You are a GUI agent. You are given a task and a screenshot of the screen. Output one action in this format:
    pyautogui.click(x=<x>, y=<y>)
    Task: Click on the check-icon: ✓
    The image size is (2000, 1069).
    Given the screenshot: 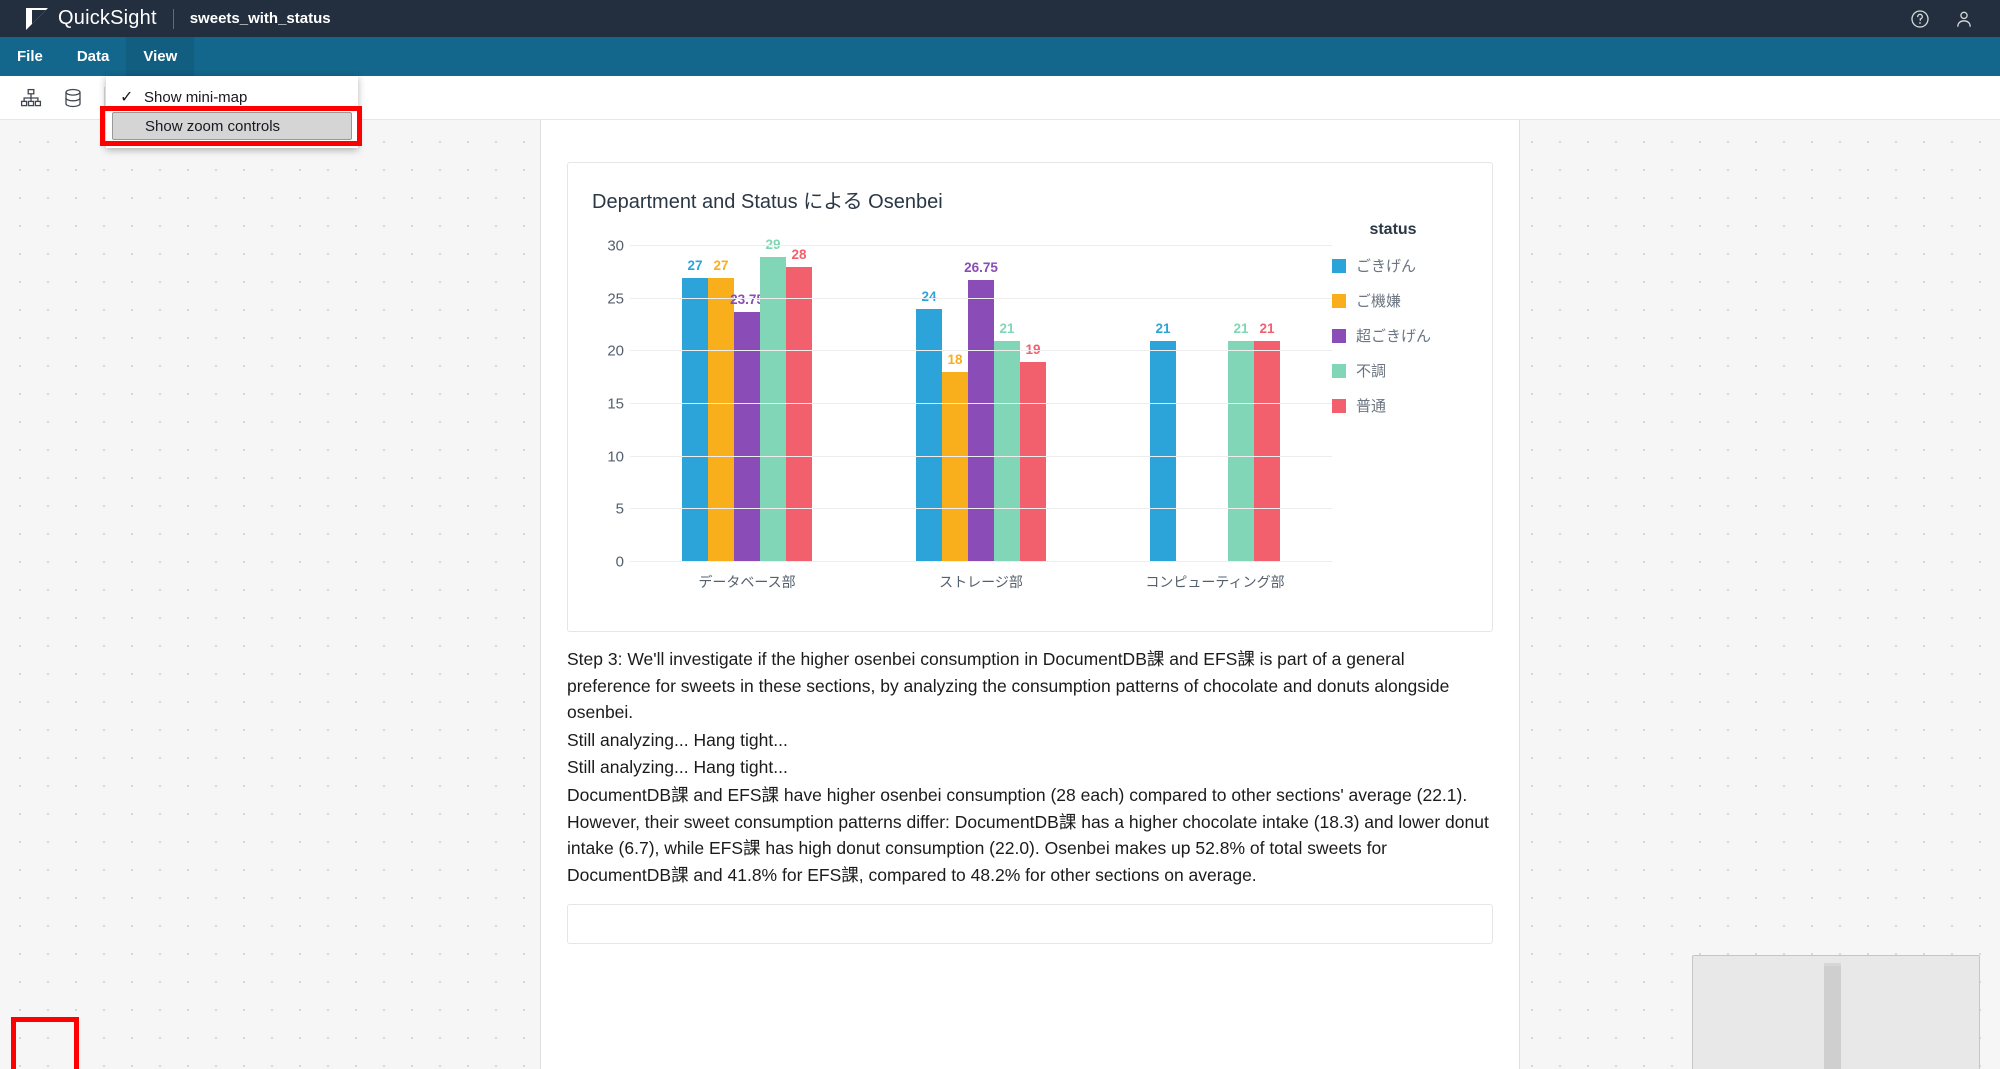 What is the action you would take?
    pyautogui.click(x=127, y=97)
    